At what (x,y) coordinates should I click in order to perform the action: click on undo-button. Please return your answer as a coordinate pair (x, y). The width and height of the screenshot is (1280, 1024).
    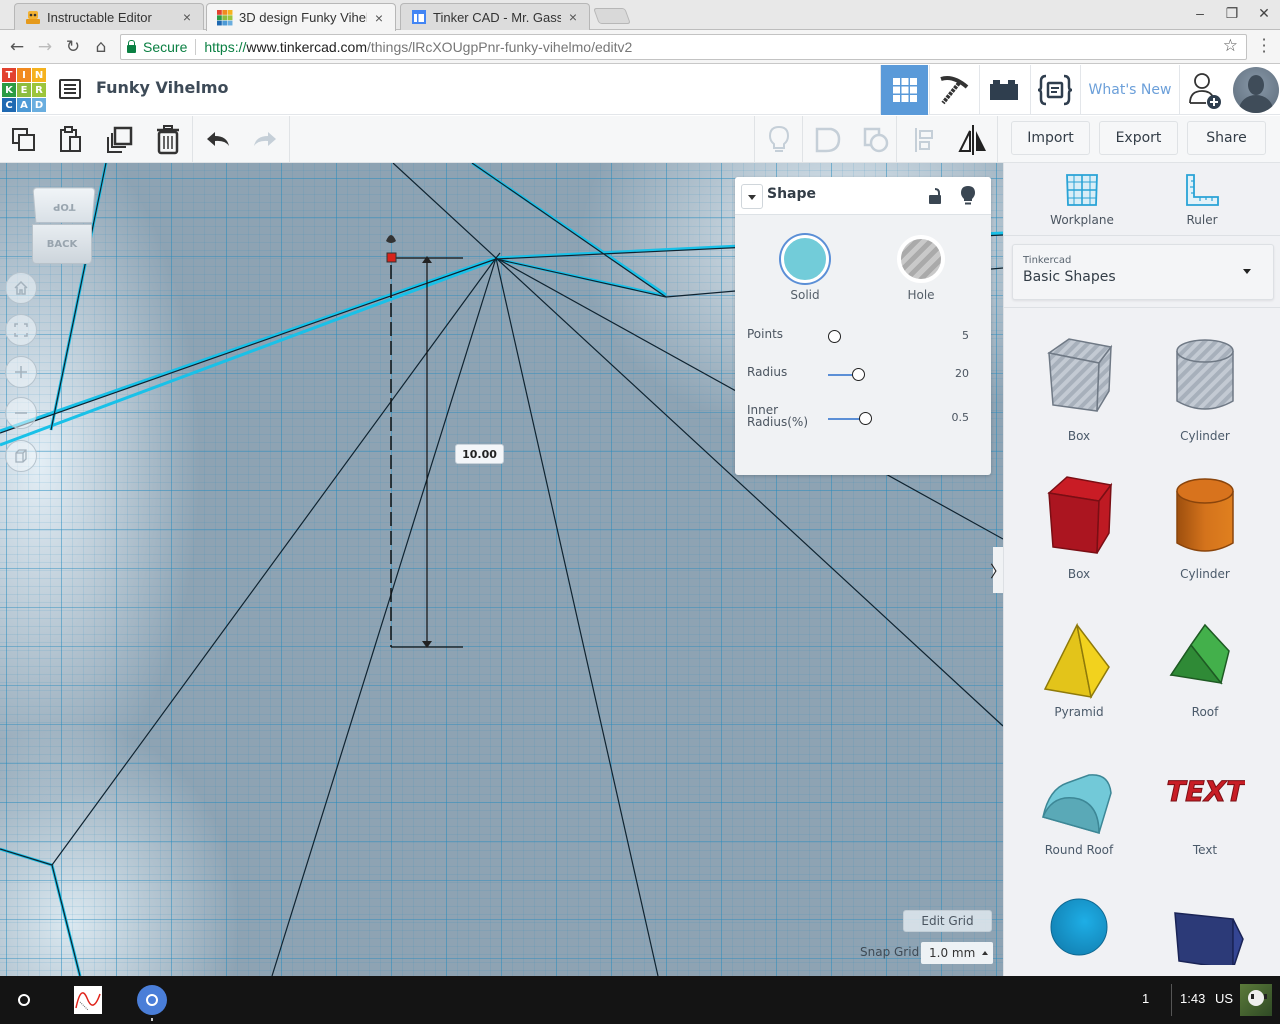
    Looking at the image, I should click on (218, 140).